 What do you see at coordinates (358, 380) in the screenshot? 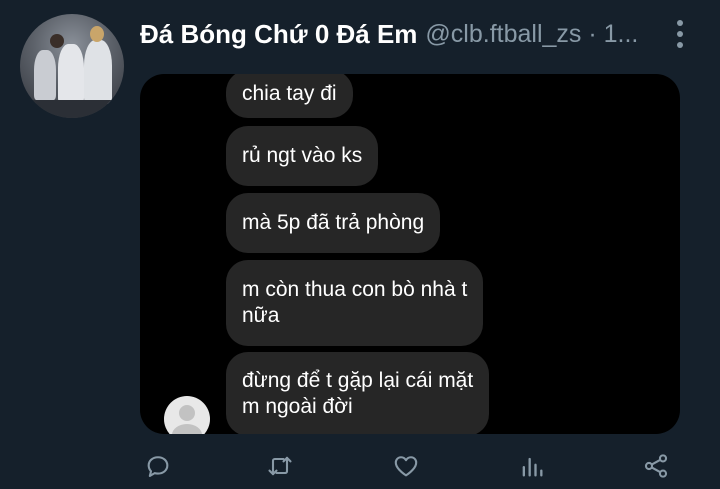
I see `message-text: đừng để t gặp lại cái mặt` at bounding box center [358, 380].